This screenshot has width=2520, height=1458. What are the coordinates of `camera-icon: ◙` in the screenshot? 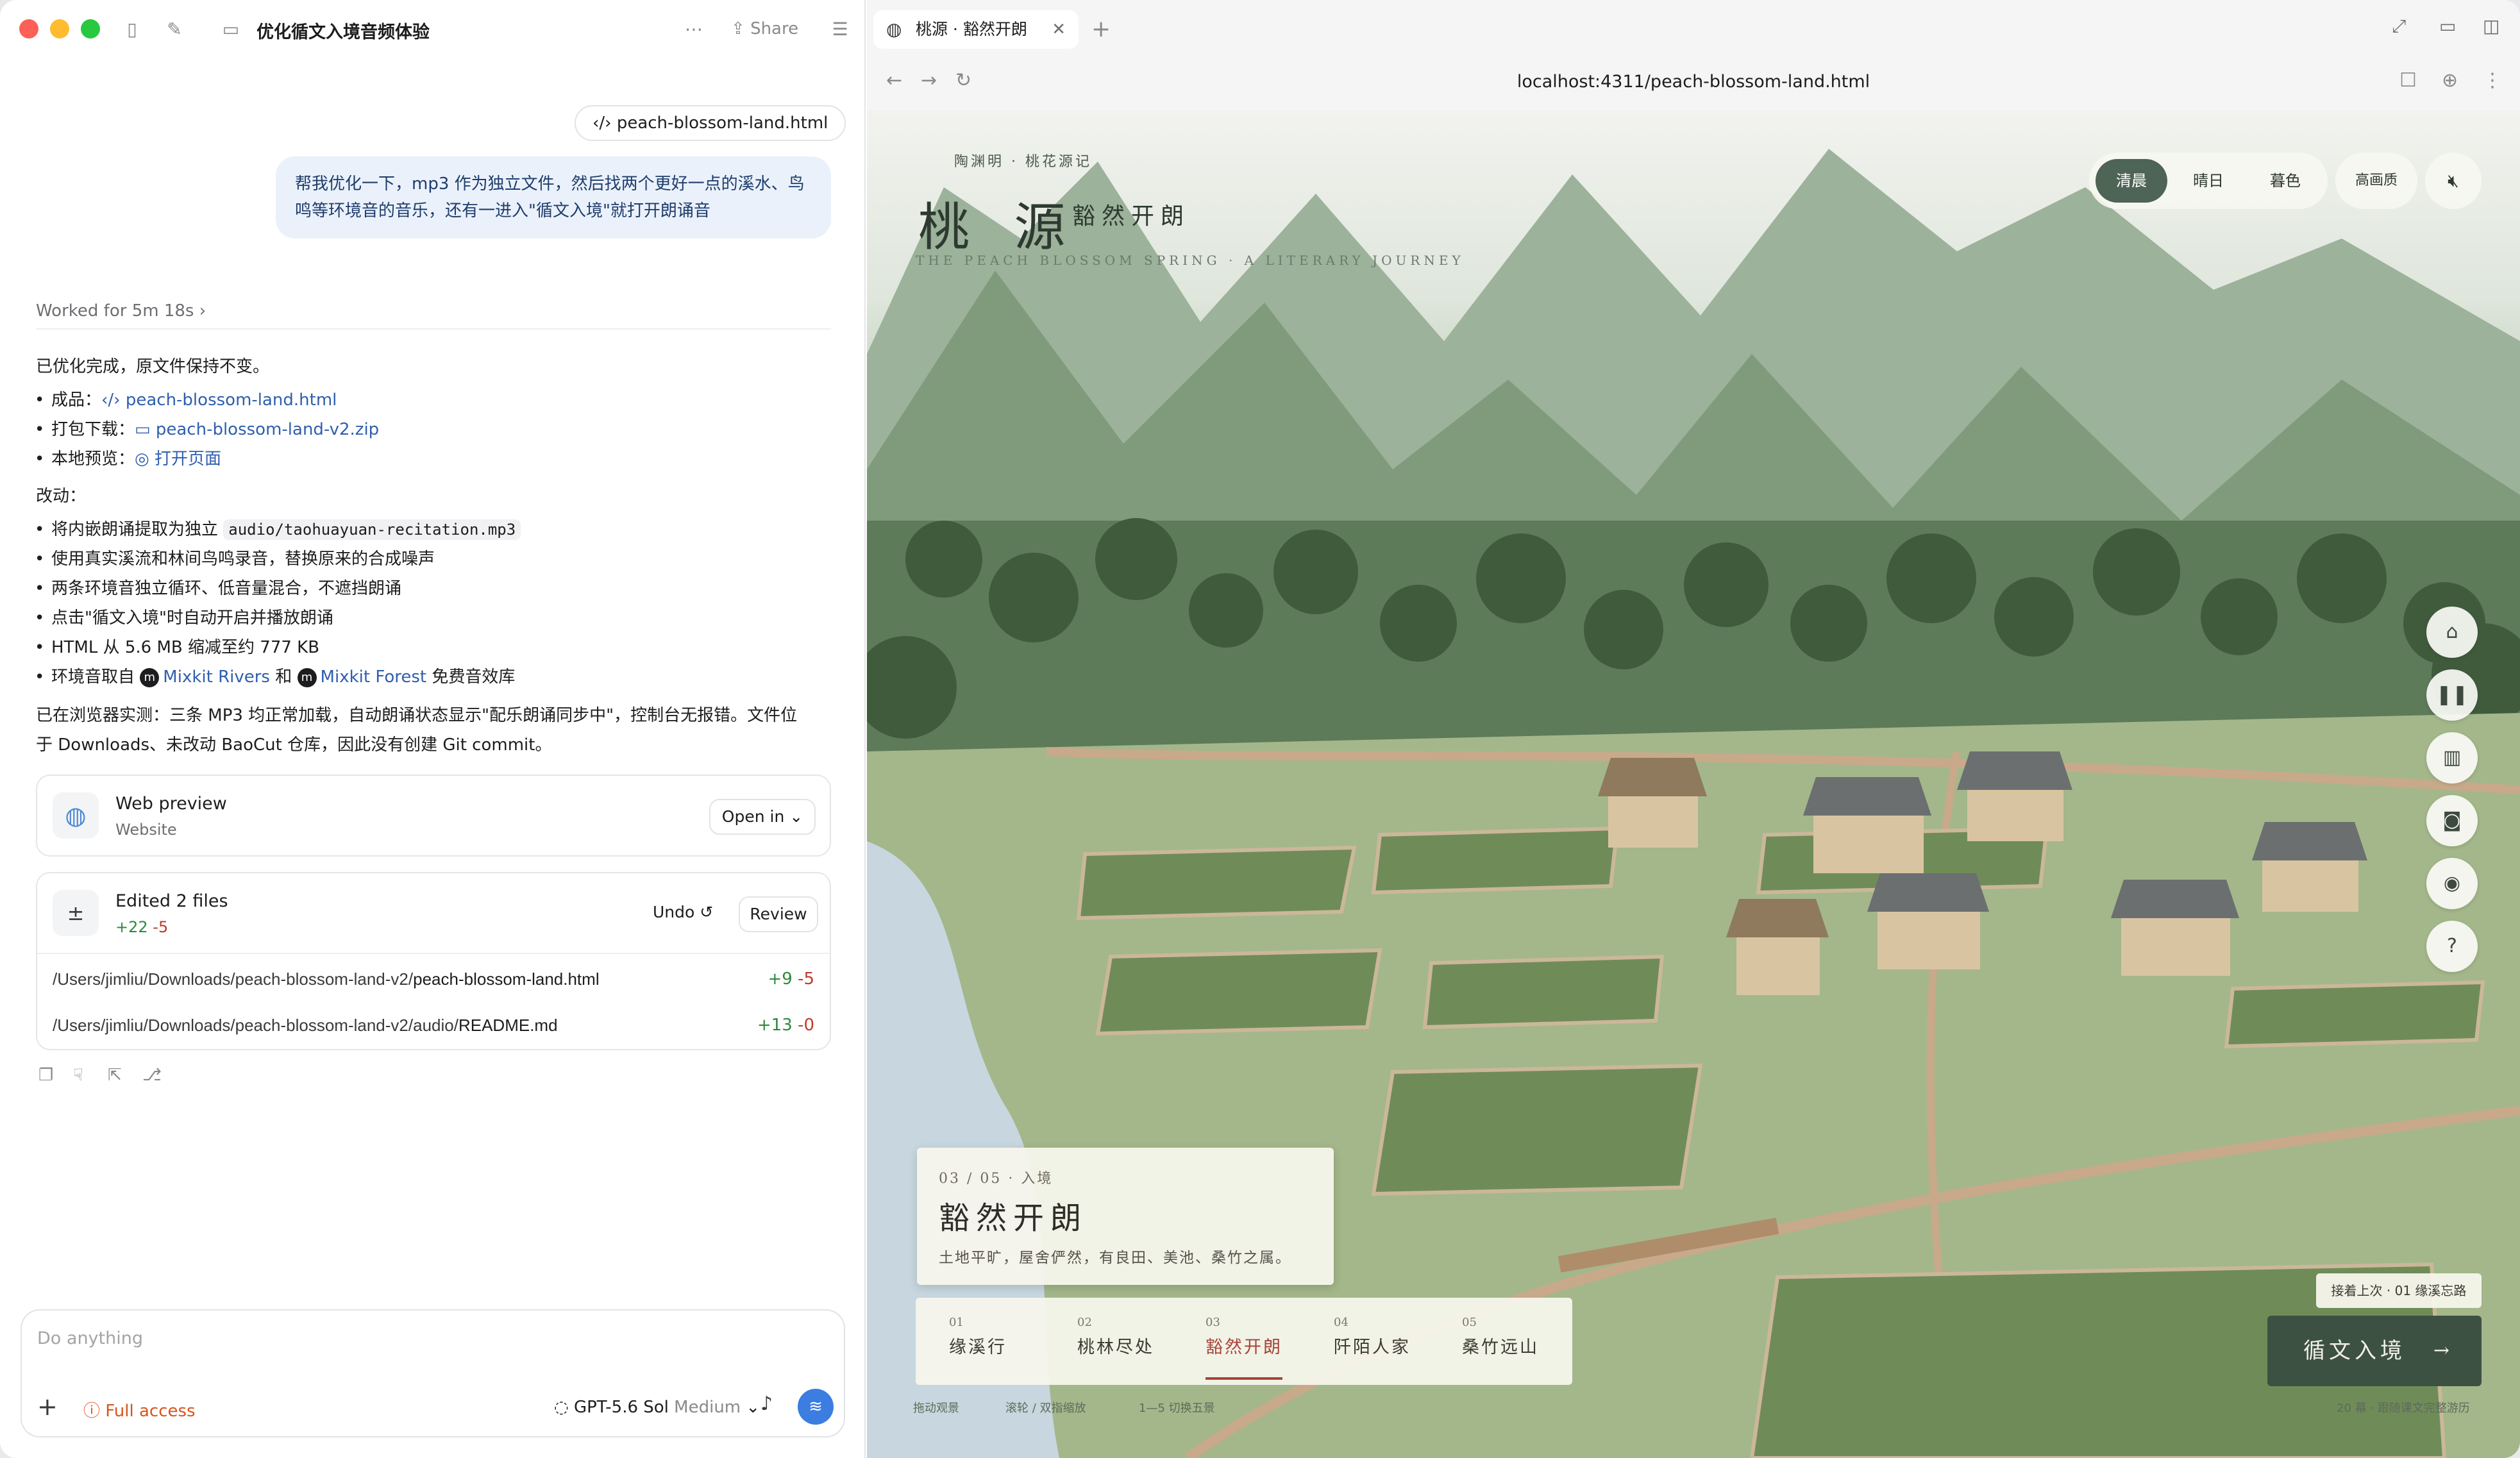 It's located at (2452, 820).